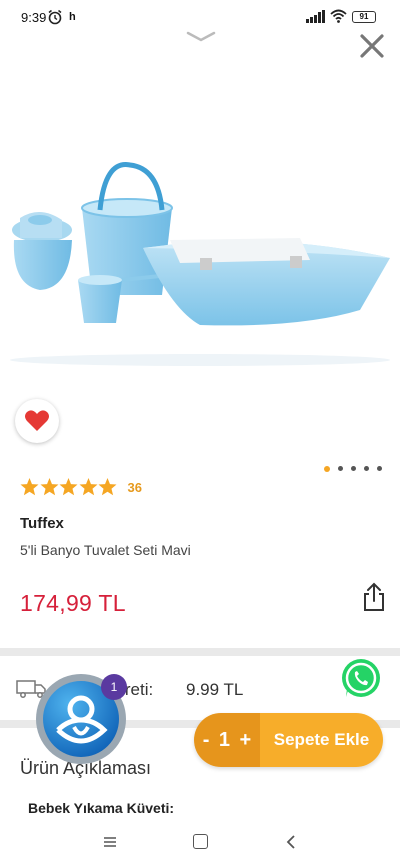 The image size is (400, 866). Describe the element at coordinates (201, 37) in the screenshot. I see `chevron-down-icon` at that location.